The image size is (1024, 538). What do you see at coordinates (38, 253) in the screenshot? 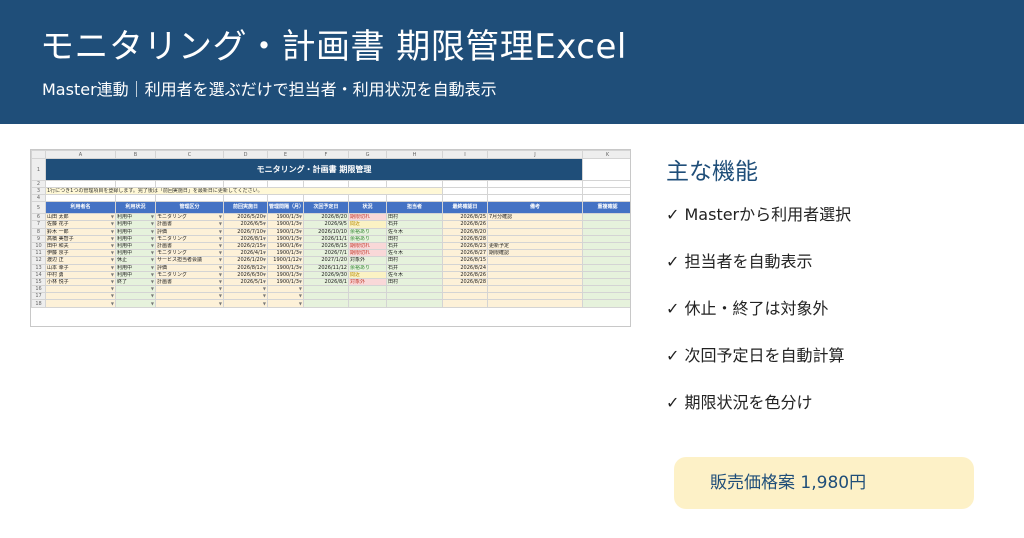
I see `row-number: 11` at bounding box center [38, 253].